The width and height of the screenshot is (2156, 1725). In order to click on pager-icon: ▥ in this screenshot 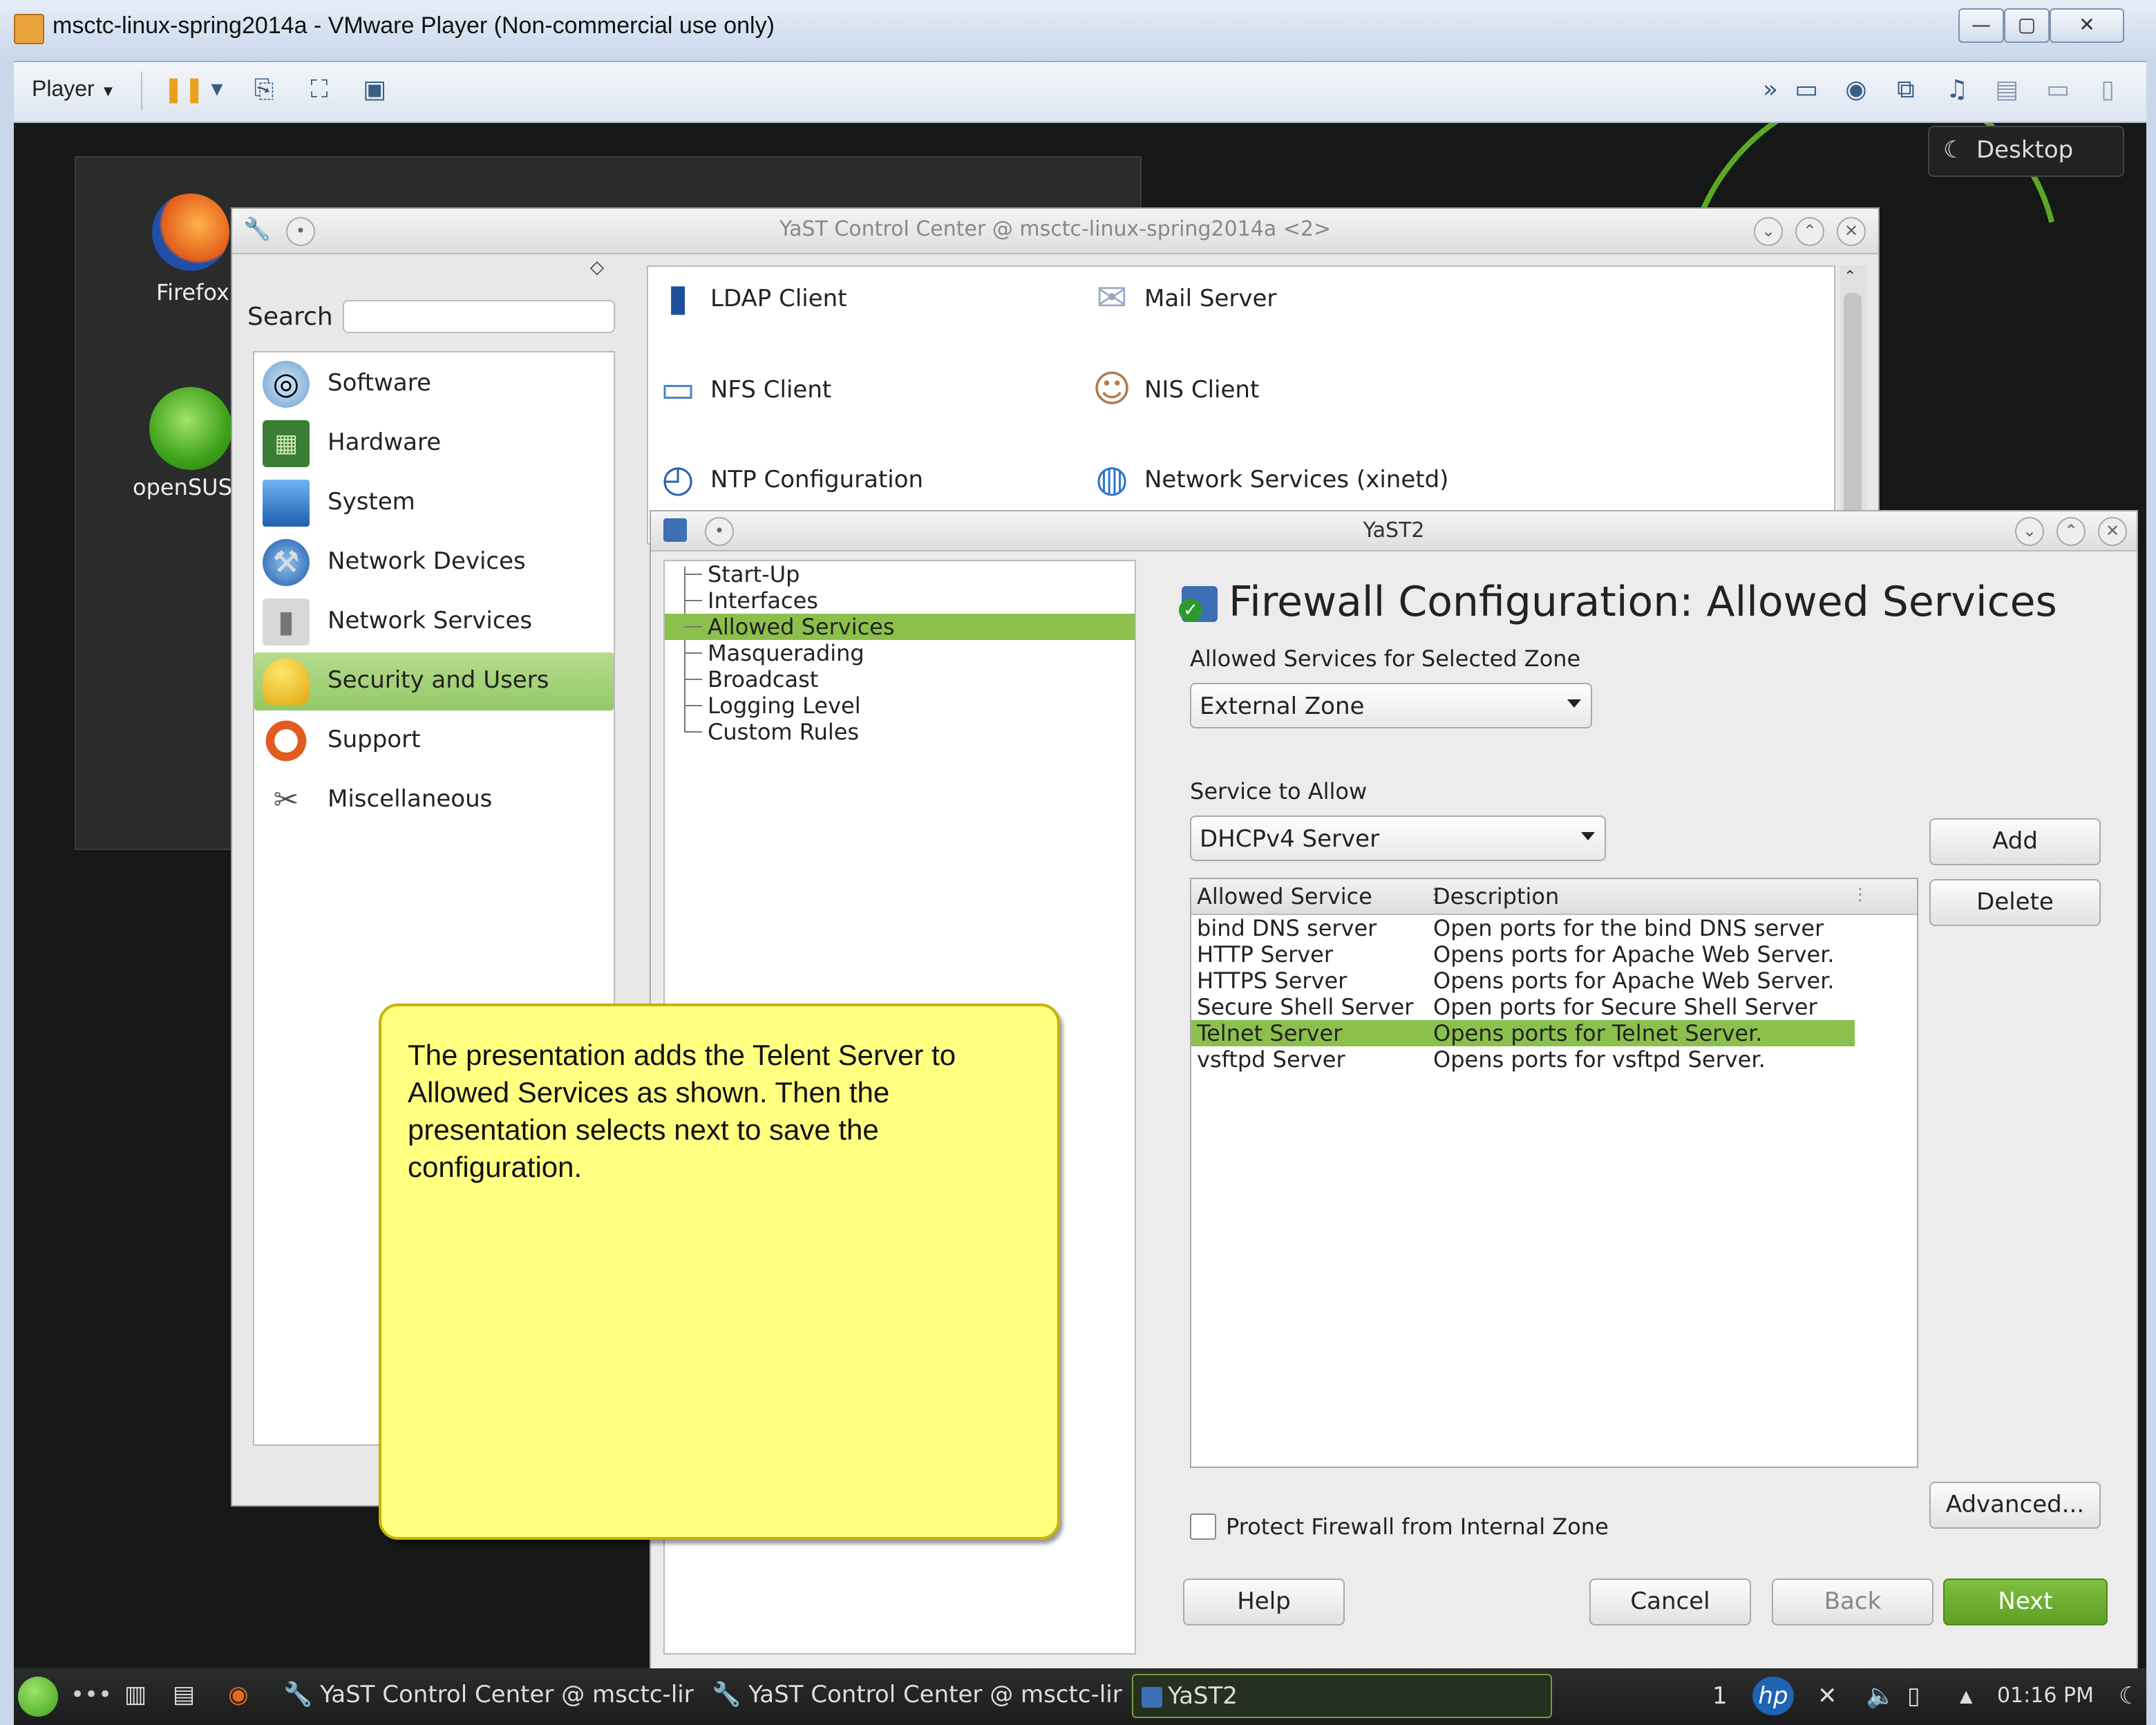, I will do `click(138, 1694)`.